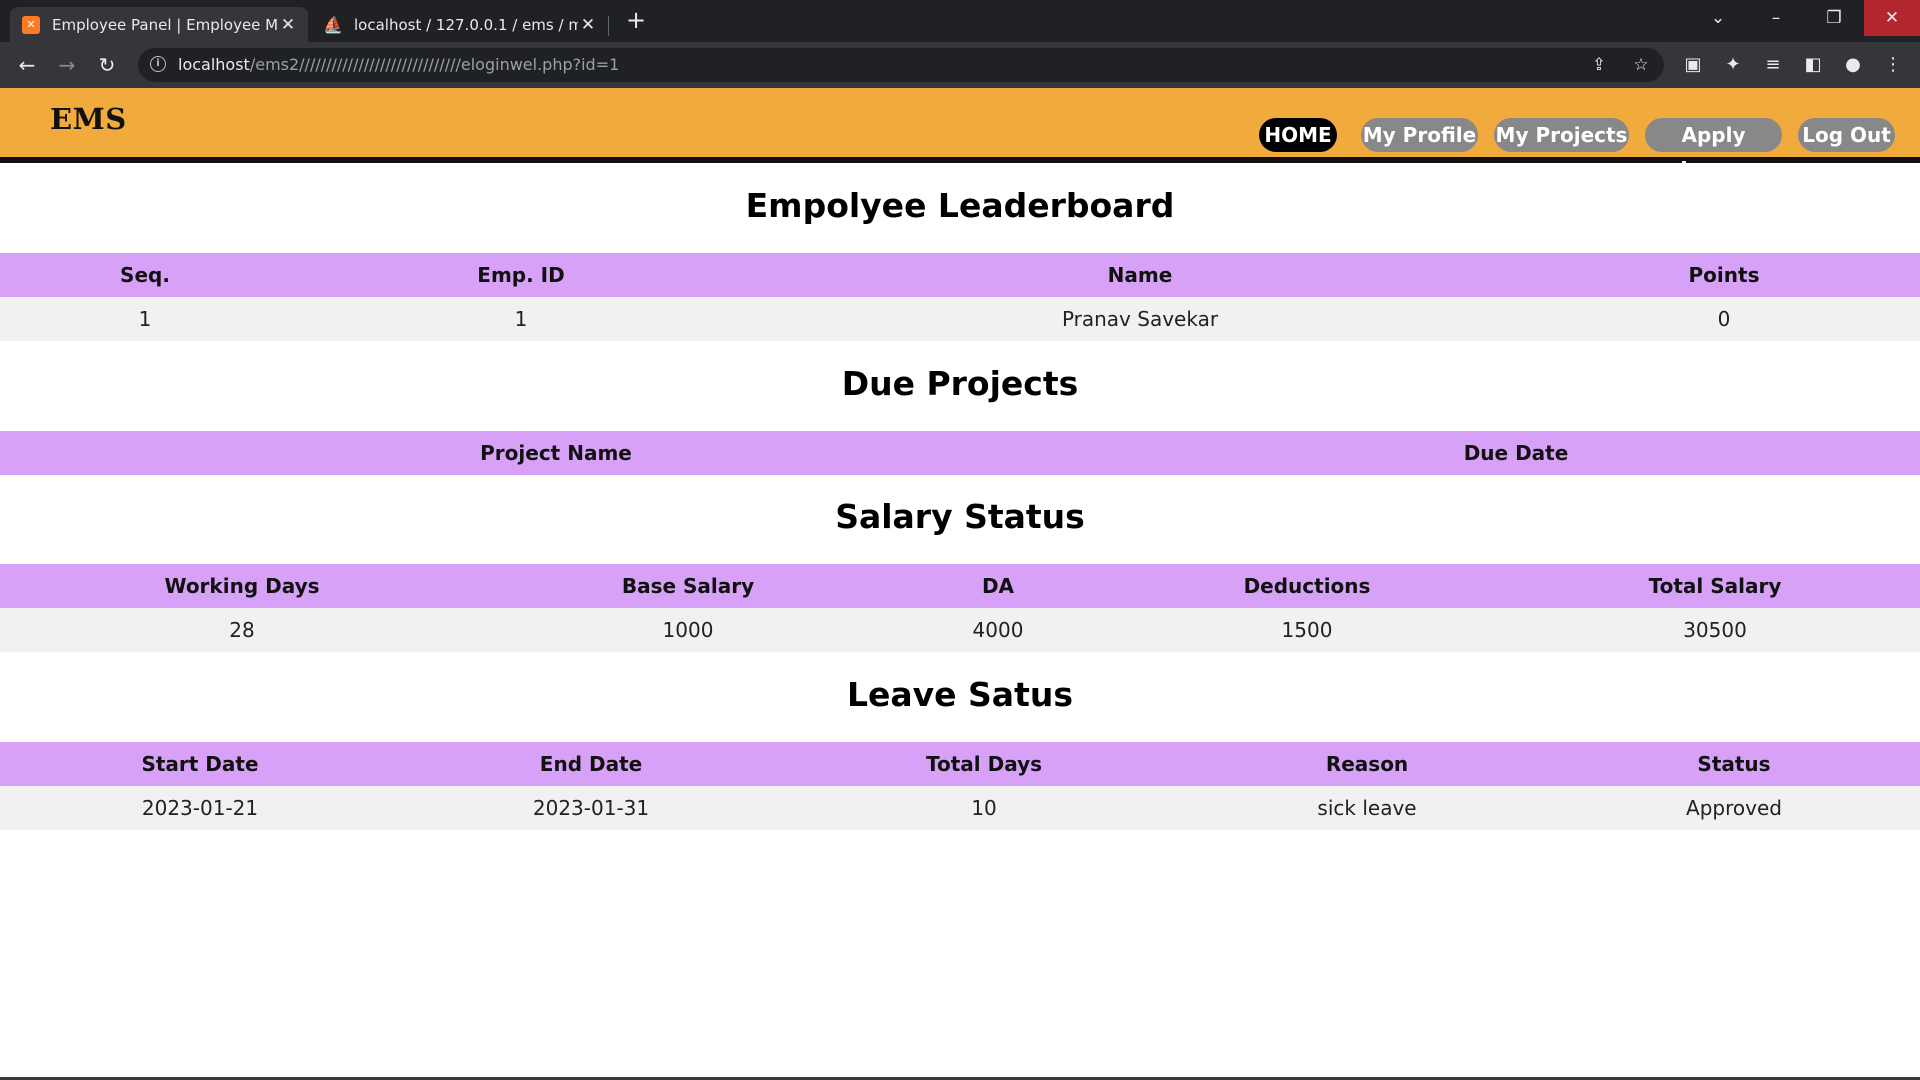 This screenshot has height=1080, width=1920. What do you see at coordinates (960, 275) in the screenshot?
I see `leaderboard-header-row: Seq. Emp. ID Name Points` at bounding box center [960, 275].